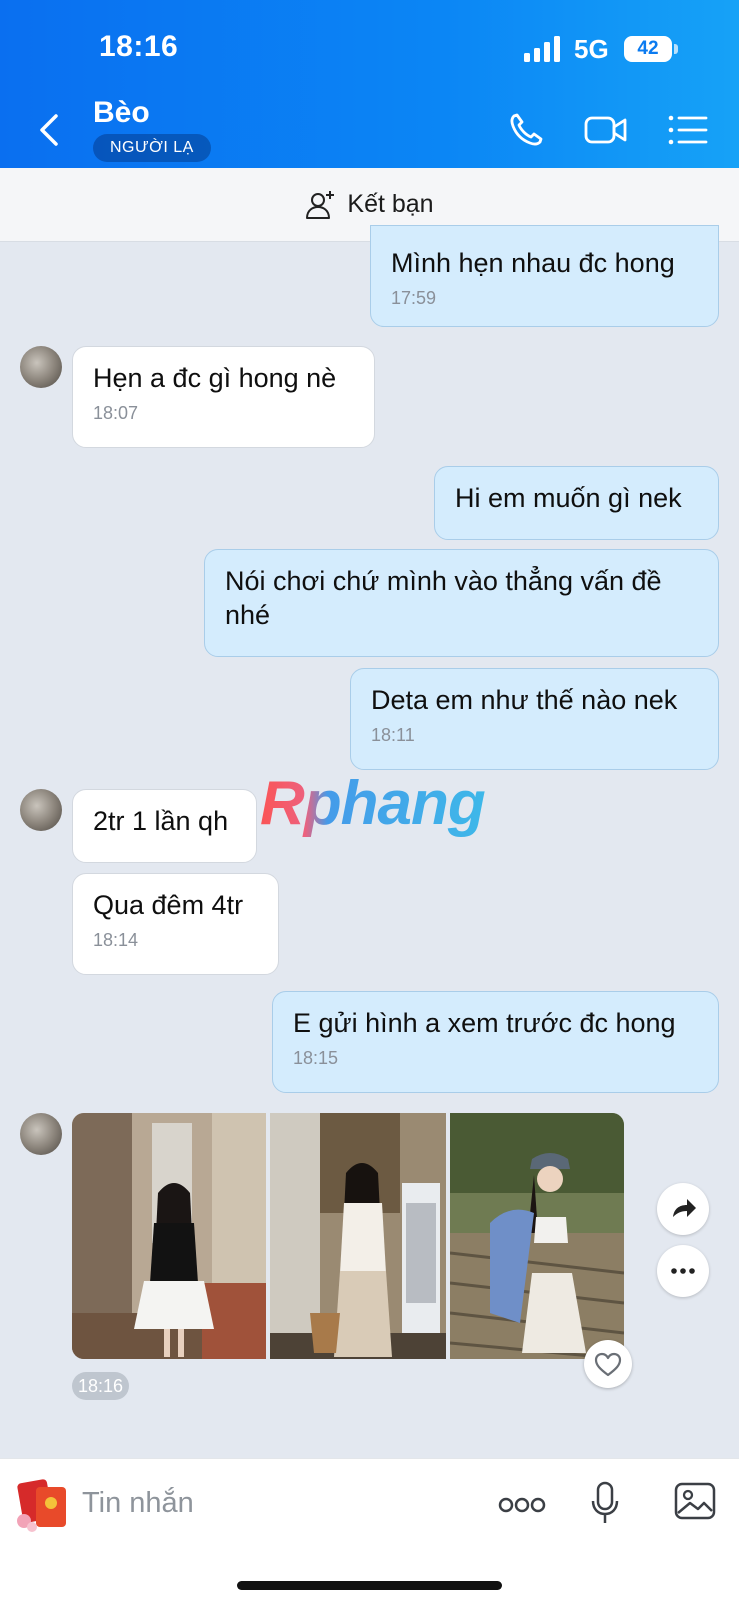 This screenshot has height=1600, width=739. Describe the element at coordinates (161, 821) in the screenshot. I see `message-text: 2tr 1 lần qh` at that location.